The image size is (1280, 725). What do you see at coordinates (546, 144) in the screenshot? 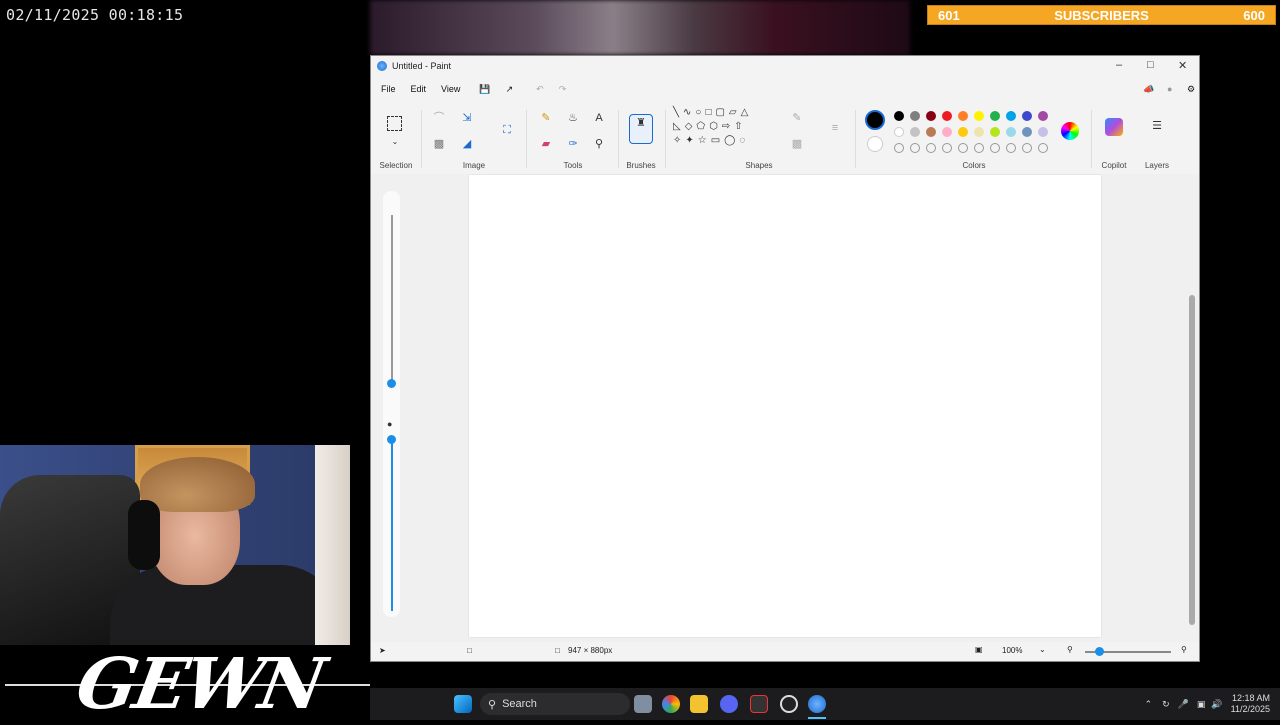
I see `eraser-icon: ▰` at bounding box center [546, 144].